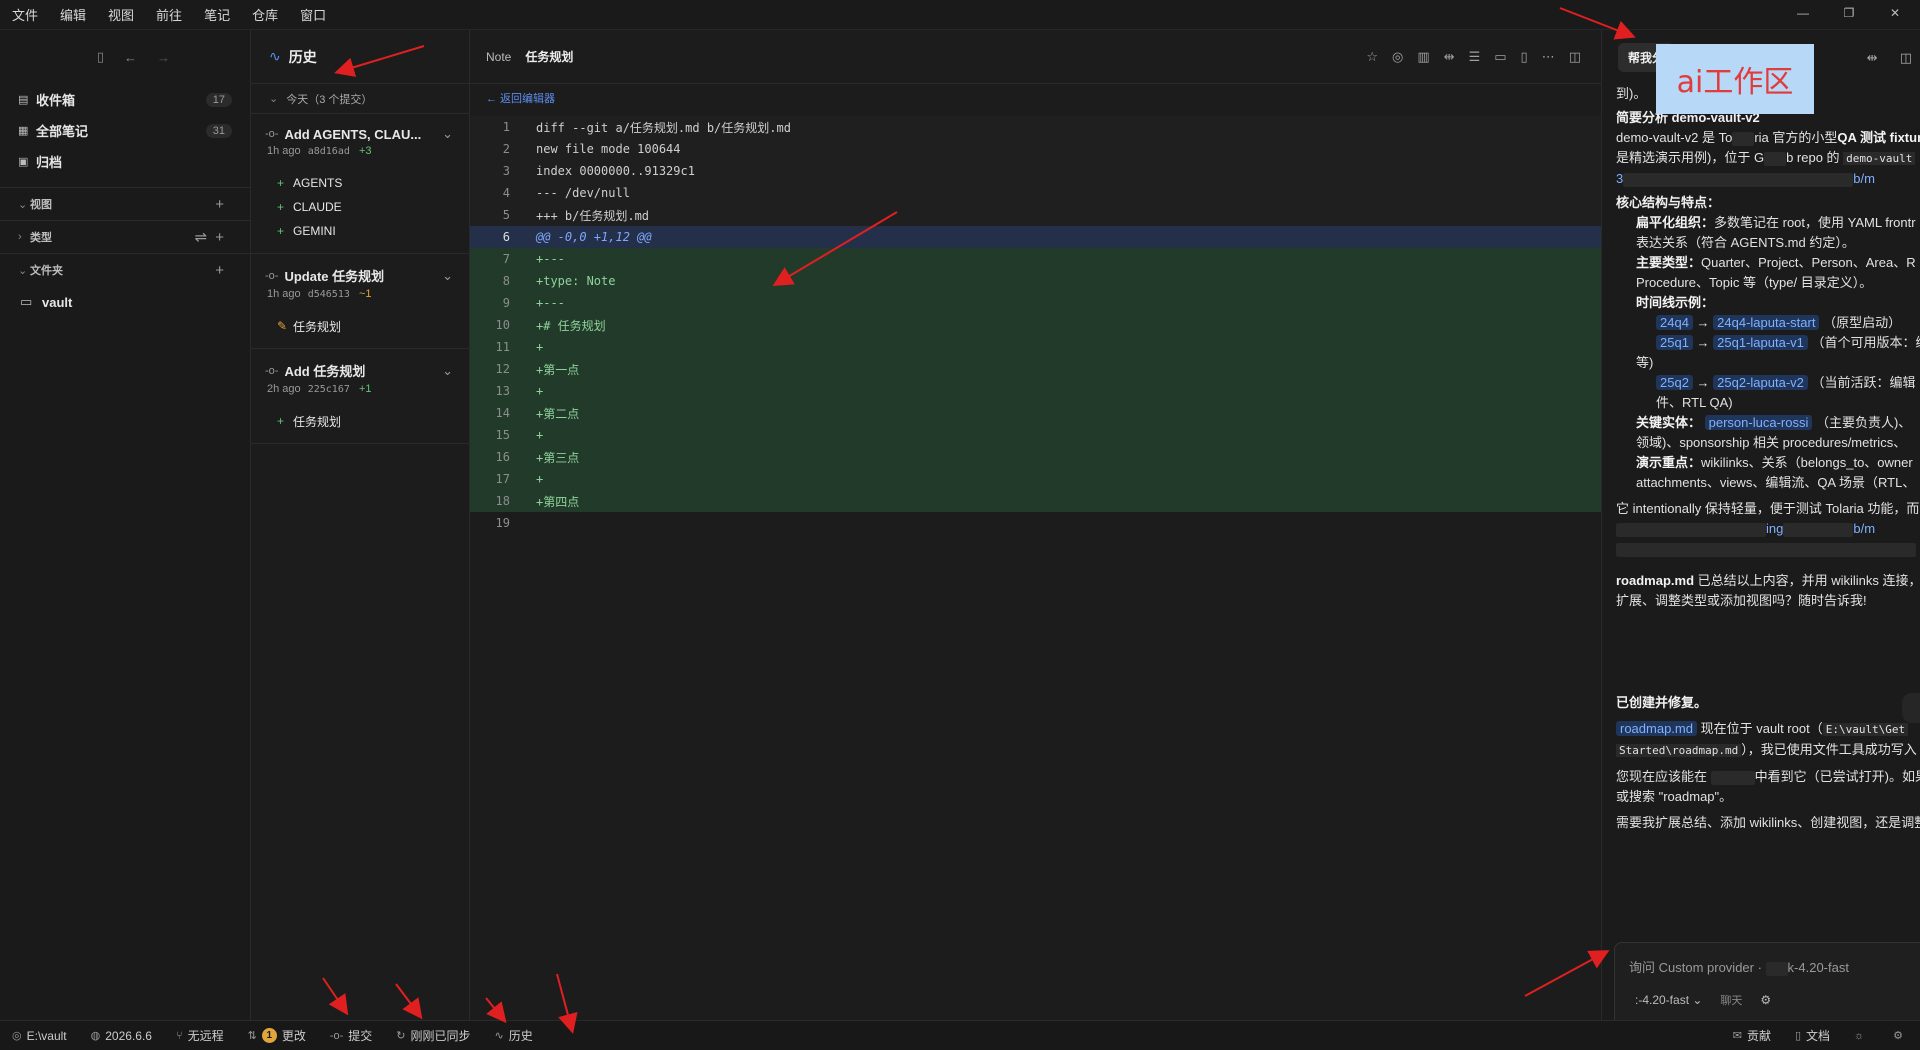 The width and height of the screenshot is (1920, 1050). I want to click on window-controls: — ❐ ✕, so click(1849, 13).